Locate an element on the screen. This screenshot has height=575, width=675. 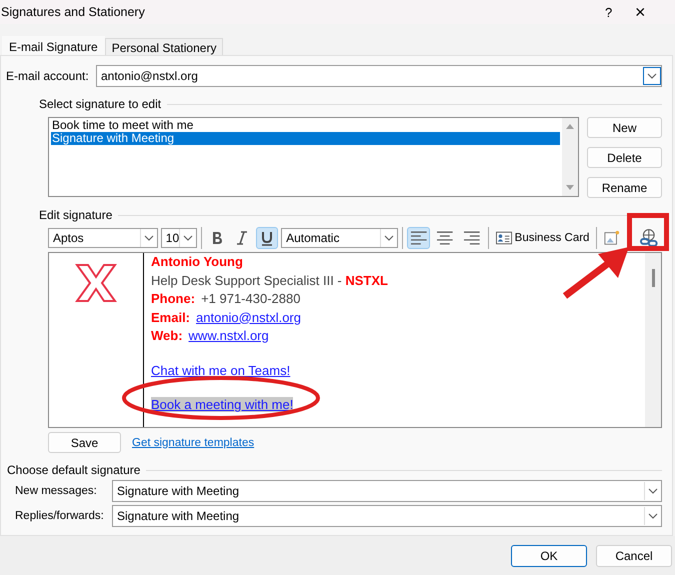
signature-link: antonio@nstxl.org is located at coordinates (248, 317).